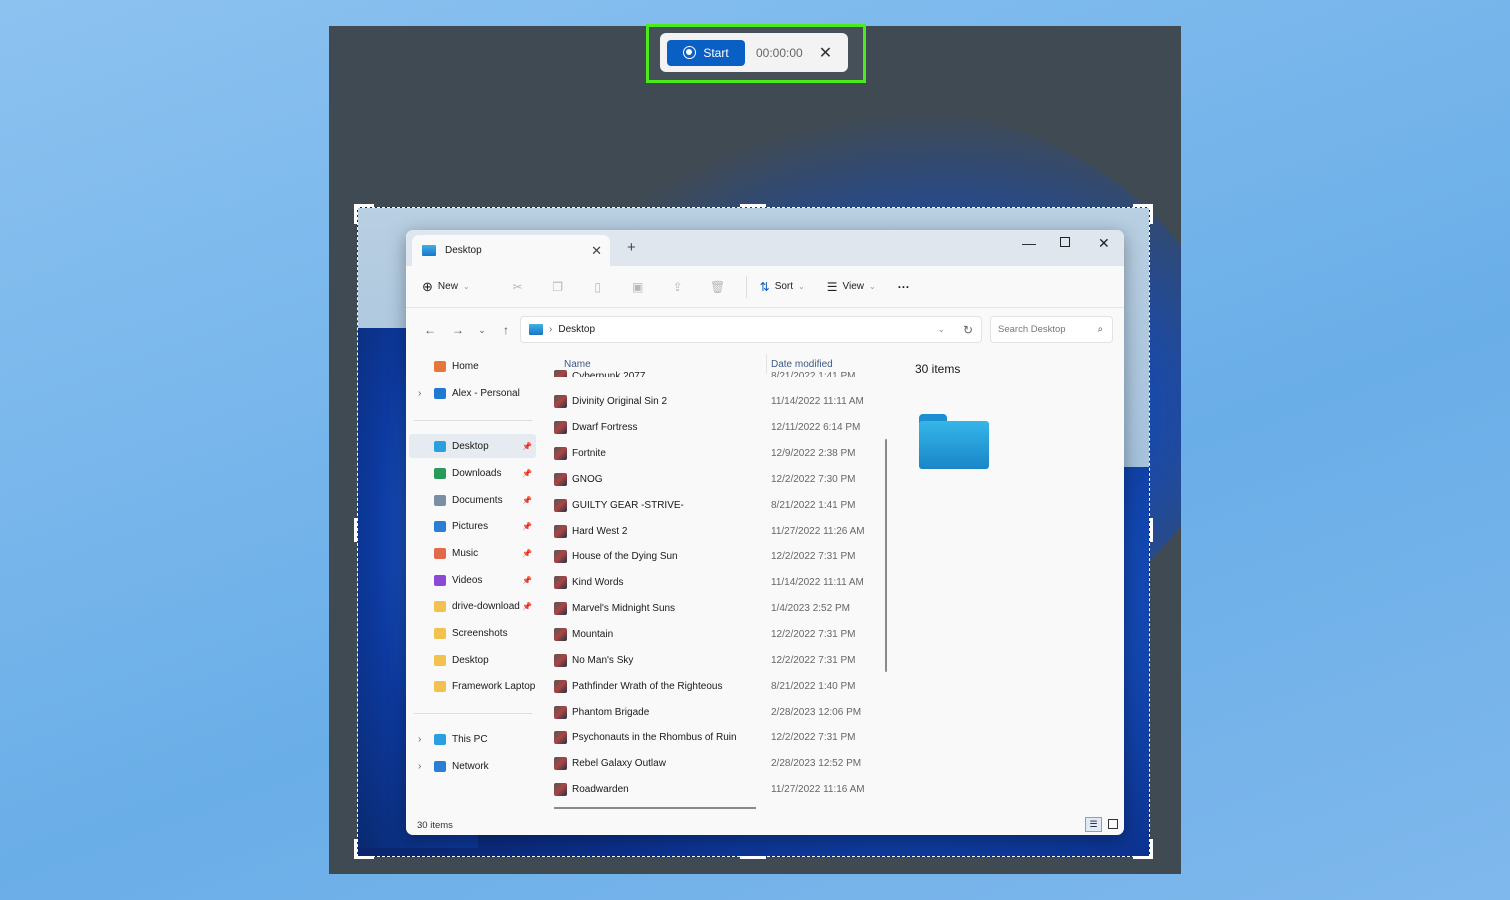 This screenshot has height=900, width=1510. Describe the element at coordinates (714, 428) in the screenshot. I see `file-row: Dwarf Fortress 12/11/2022 6:14 PM` at that location.